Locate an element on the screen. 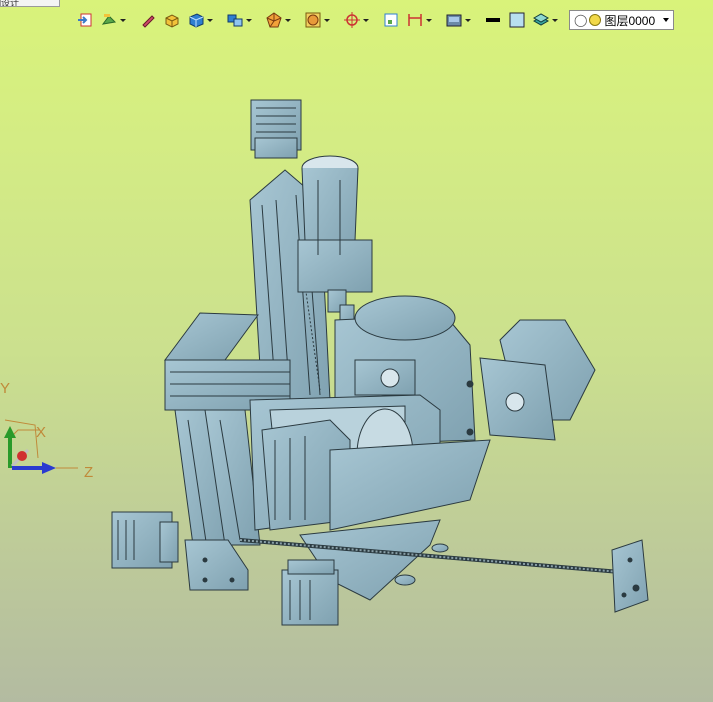  view-icon is located at coordinates (454, 20).